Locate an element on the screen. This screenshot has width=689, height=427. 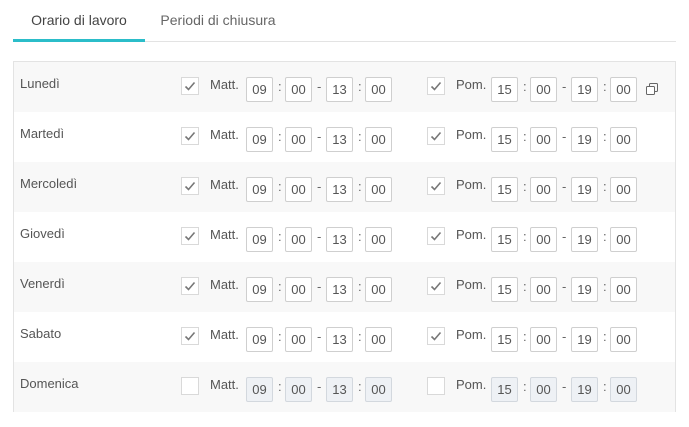
tab-bar: Orario di lavoro Periodi di chiusura is located at coordinates (344, 21).